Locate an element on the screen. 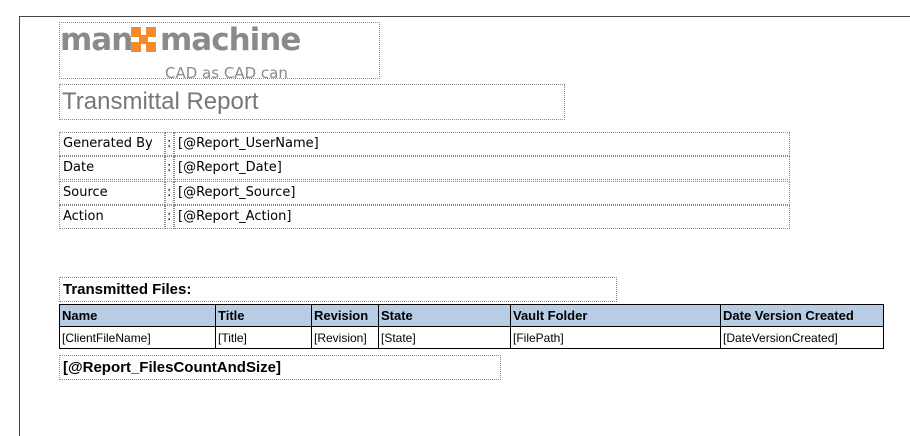 The image size is (910, 436). field-label-source: Source is located at coordinates (112, 193).